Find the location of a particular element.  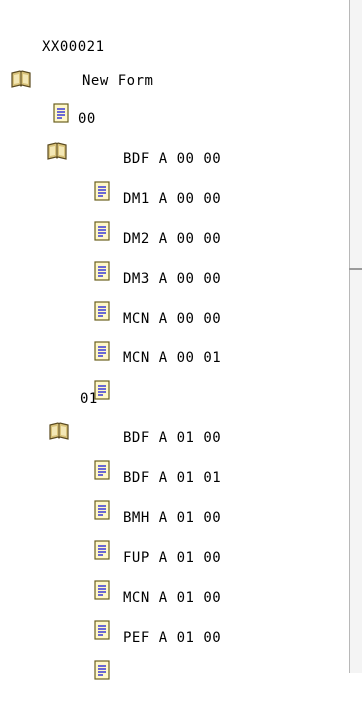

tree-node-label: DM2 A 00 00 is located at coordinates (172, 239).